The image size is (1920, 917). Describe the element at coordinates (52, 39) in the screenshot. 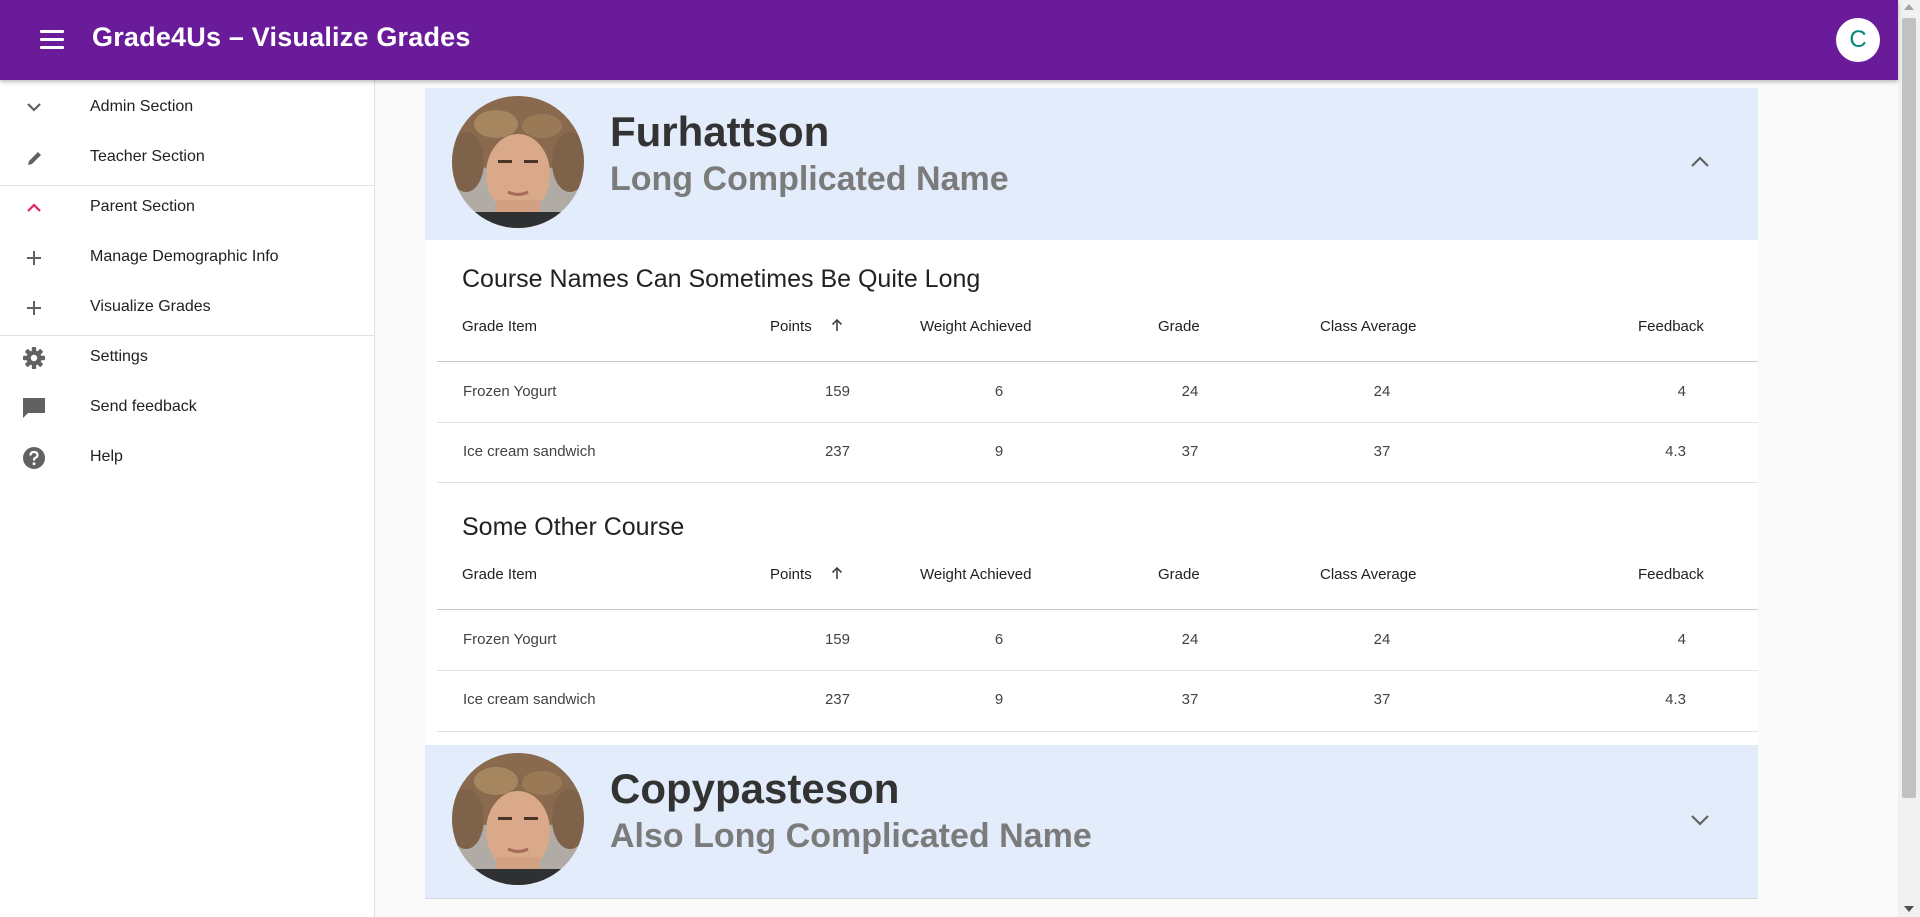

I see `menu-icon` at that location.